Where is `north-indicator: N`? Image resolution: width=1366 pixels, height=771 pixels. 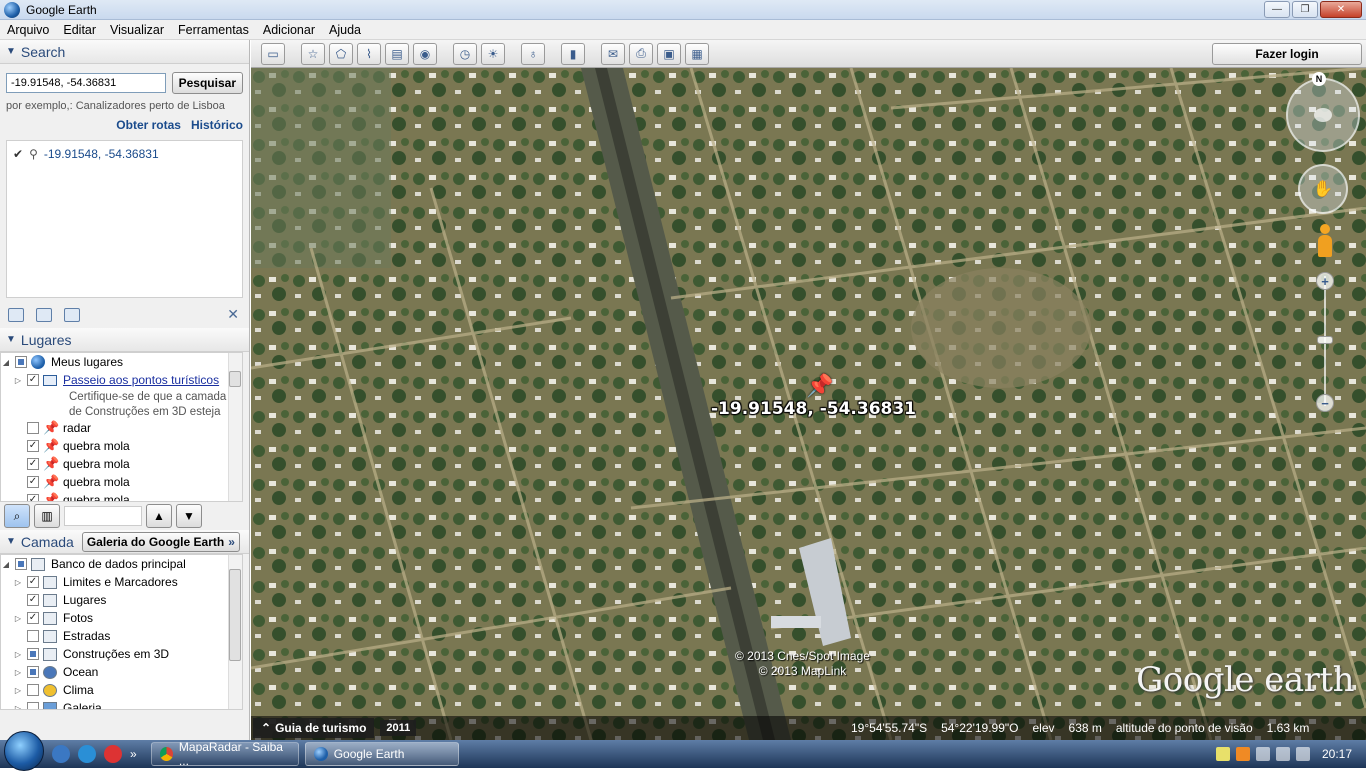 north-indicator: N is located at coordinates (1319, 79).